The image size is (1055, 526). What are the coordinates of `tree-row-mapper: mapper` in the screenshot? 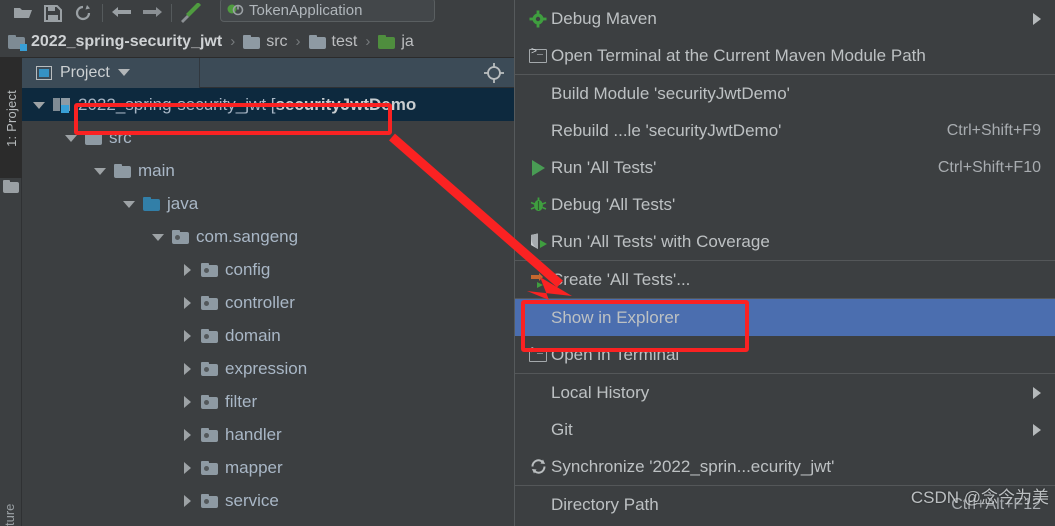 It's located at (269, 467).